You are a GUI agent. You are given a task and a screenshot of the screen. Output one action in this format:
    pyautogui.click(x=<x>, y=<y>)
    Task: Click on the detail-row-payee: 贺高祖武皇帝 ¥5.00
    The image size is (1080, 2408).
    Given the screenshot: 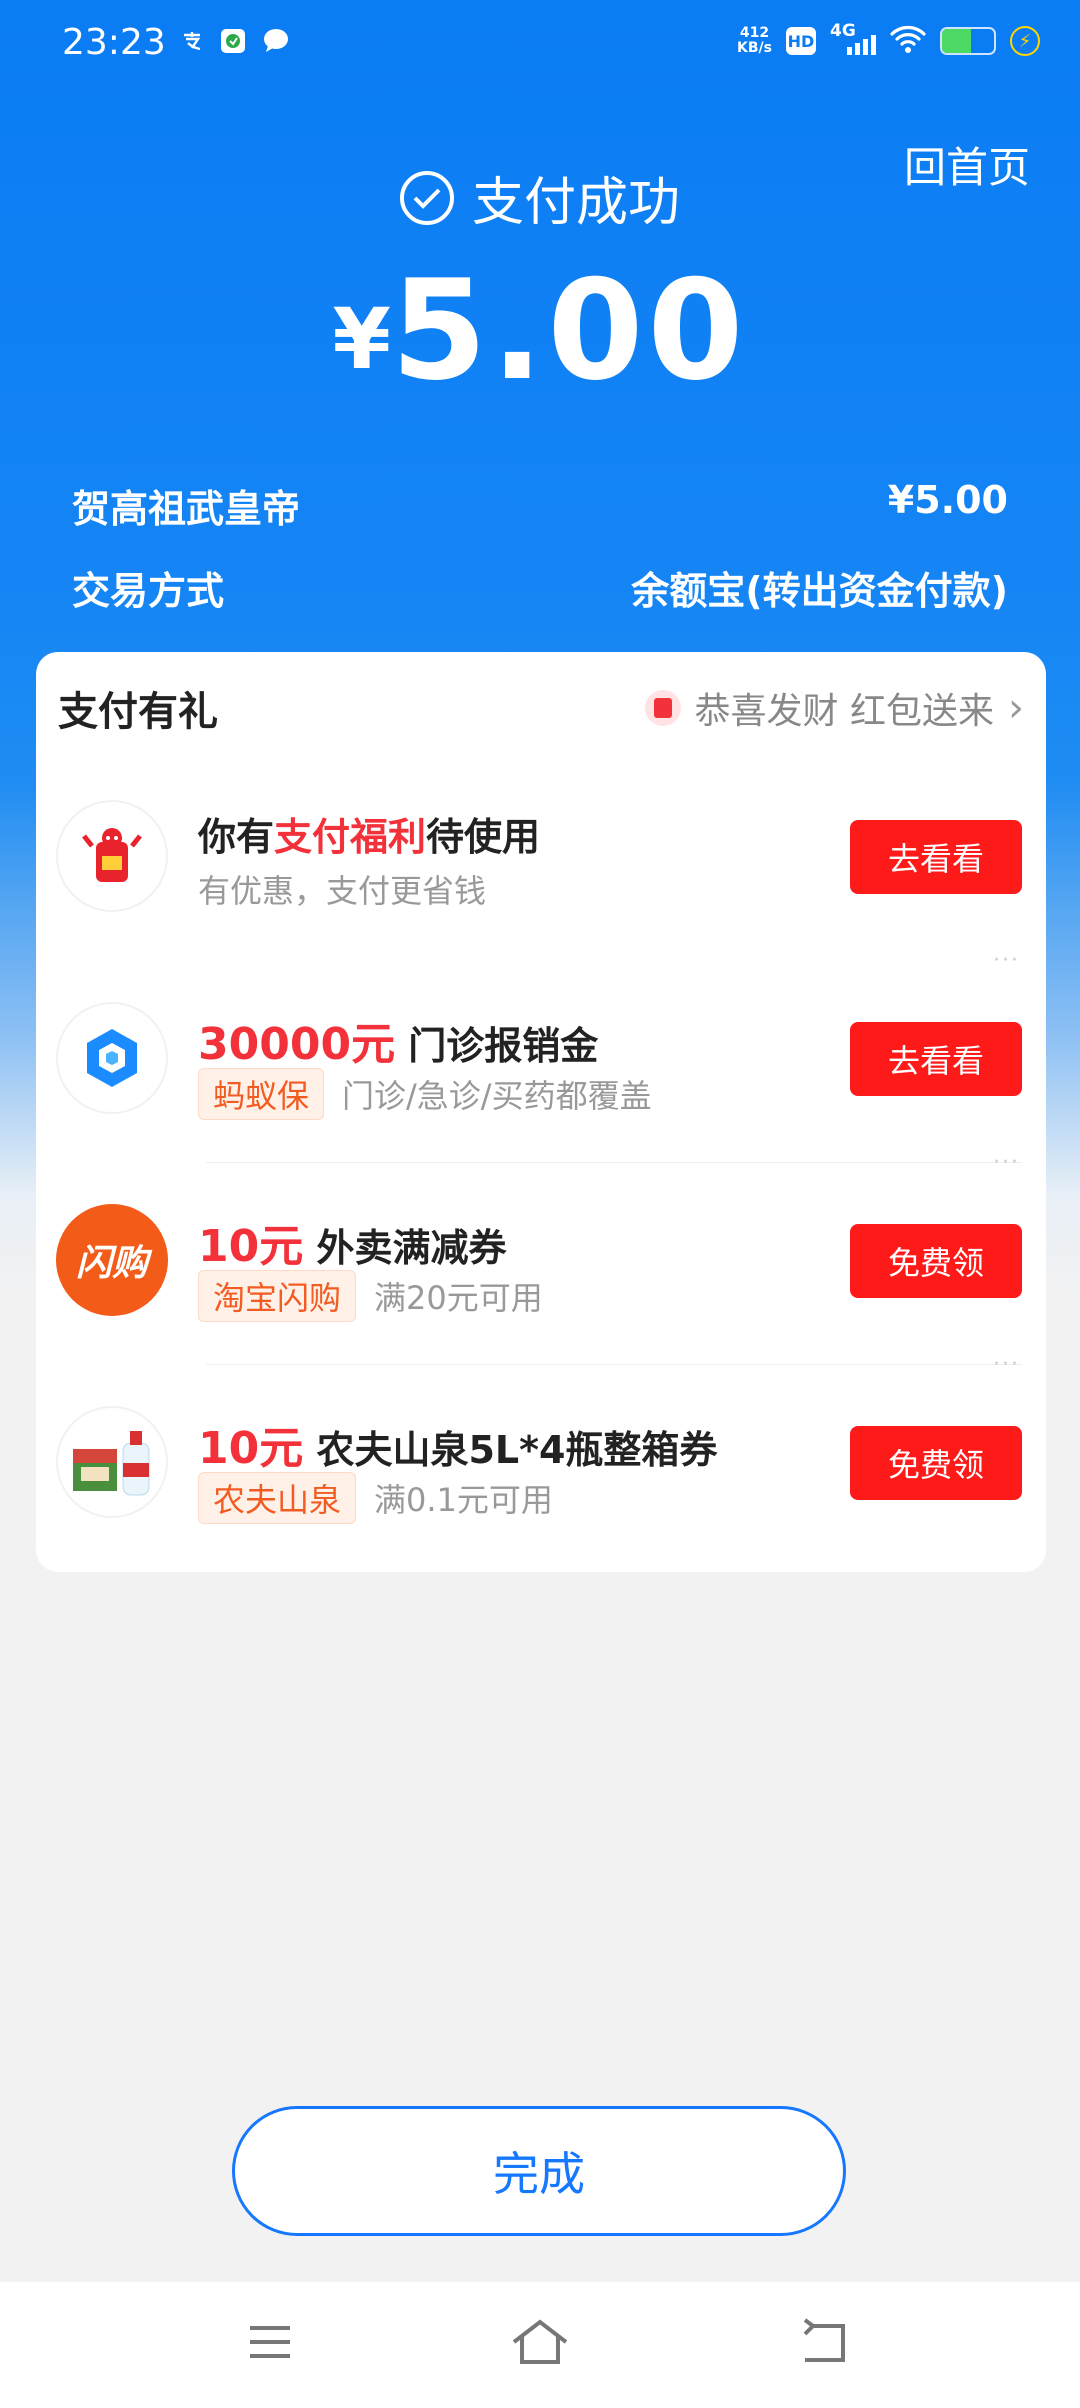 What is the action you would take?
    pyautogui.click(x=540, y=505)
    